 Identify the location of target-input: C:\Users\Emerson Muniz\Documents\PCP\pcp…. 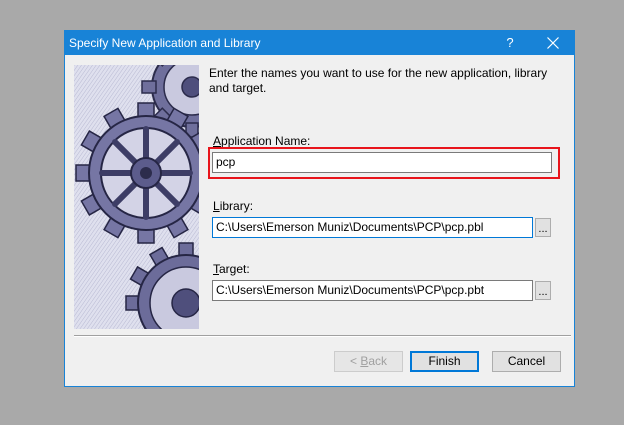
(372, 290).